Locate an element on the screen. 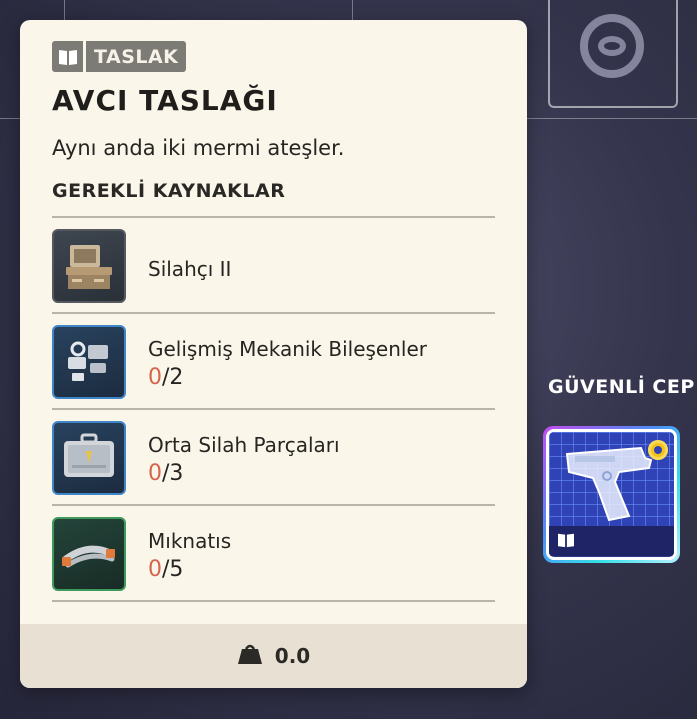 The image size is (697, 719). blueprint-tag: TASLAK is located at coordinates (119, 56).